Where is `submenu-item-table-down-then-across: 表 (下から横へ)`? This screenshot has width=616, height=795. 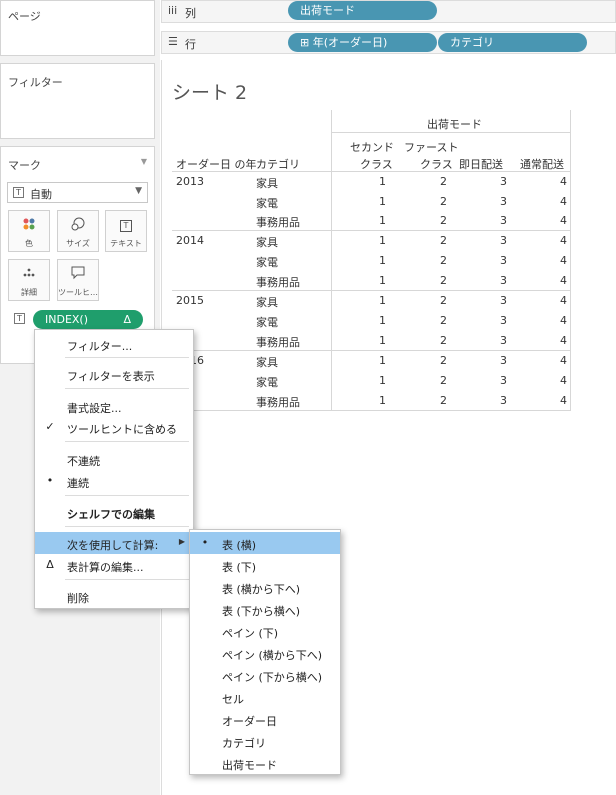
submenu-item-table-down-then-across: 表 (下から横へ) is located at coordinates (265, 609).